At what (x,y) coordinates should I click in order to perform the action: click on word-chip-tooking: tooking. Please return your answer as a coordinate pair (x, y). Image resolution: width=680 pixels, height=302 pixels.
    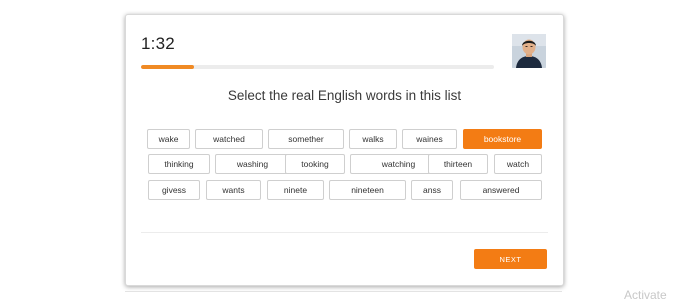
    Looking at the image, I should click on (315, 164).